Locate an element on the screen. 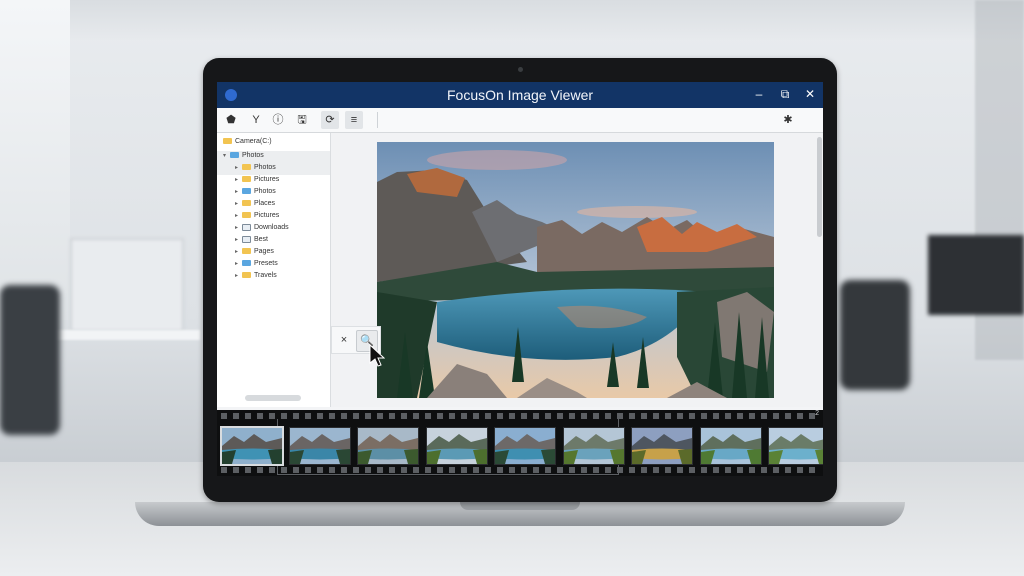 The image size is (1024, 576). save-icon: 🖫 is located at coordinates (302, 120).